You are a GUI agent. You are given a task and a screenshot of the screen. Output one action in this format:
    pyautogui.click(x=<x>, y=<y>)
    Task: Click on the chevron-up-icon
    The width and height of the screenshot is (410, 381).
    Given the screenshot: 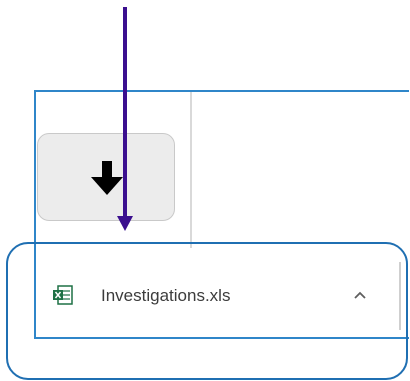 What is the action you would take?
    pyautogui.click(x=360, y=295)
    